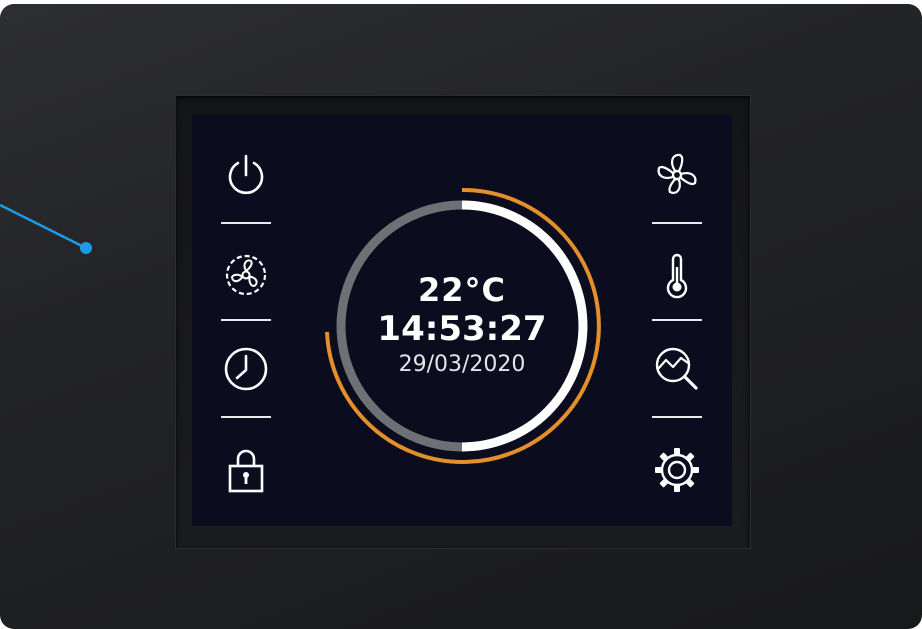 This screenshot has width=922, height=629. What do you see at coordinates (46, 228) in the screenshot?
I see `callout-pointer` at bounding box center [46, 228].